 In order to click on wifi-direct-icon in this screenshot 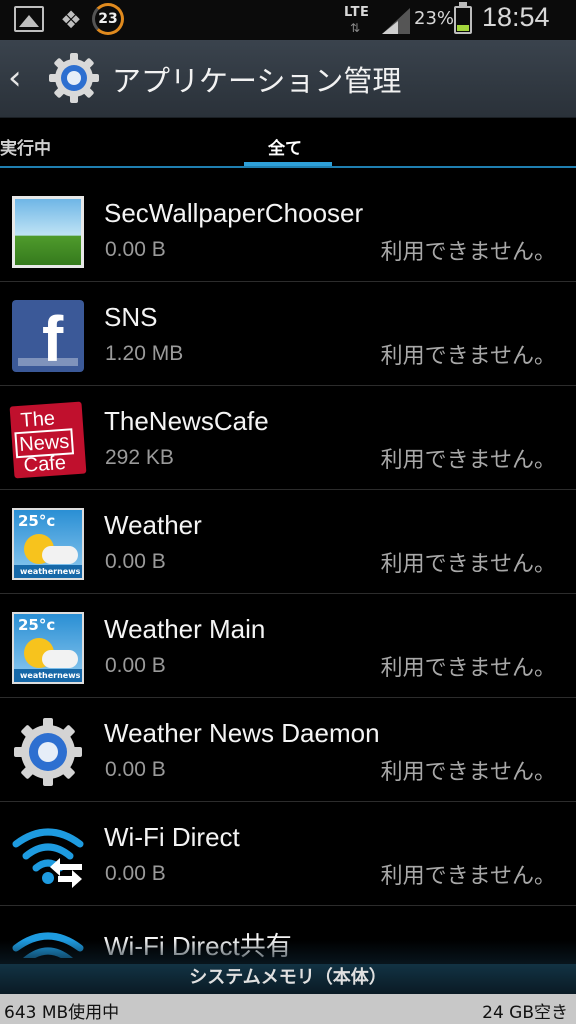, I will do `click(48, 858)`.